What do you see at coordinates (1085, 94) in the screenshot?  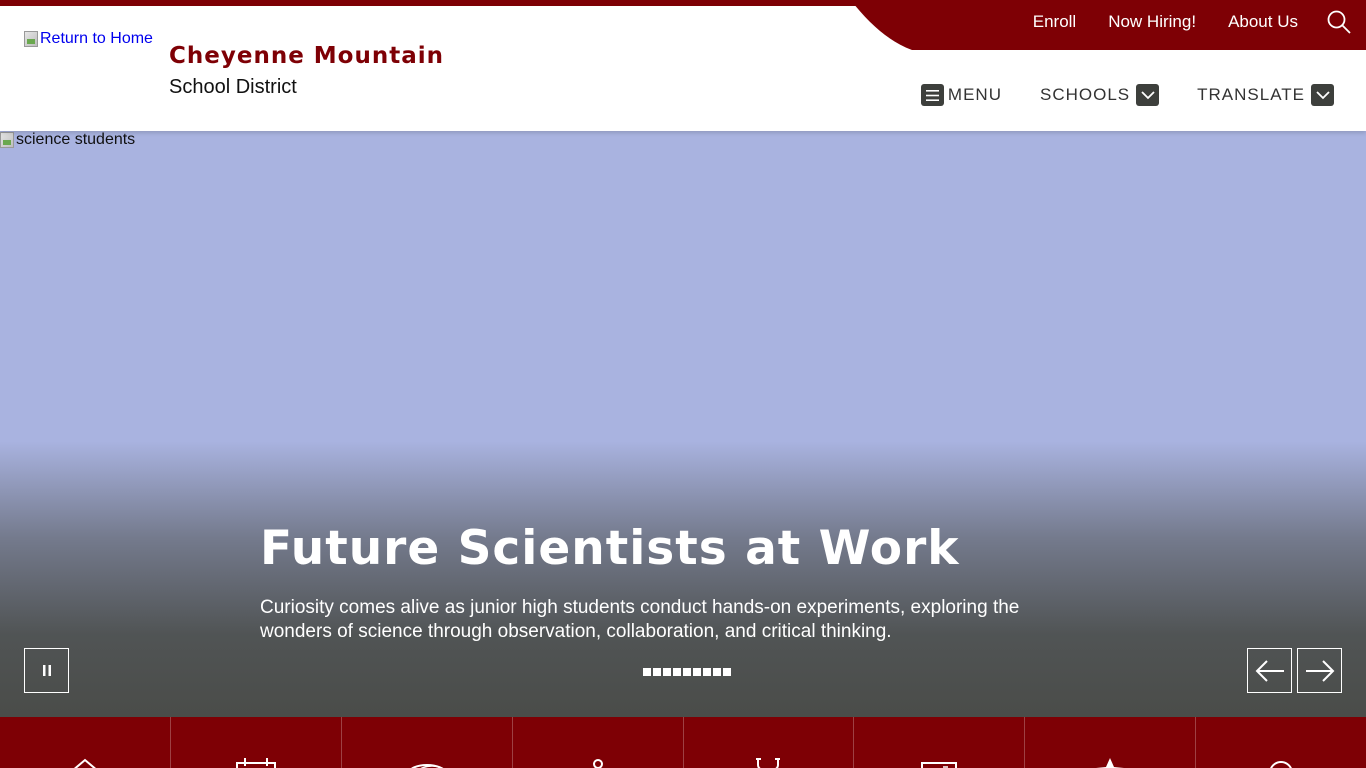 I see `schools-label: SCHOOLS` at bounding box center [1085, 94].